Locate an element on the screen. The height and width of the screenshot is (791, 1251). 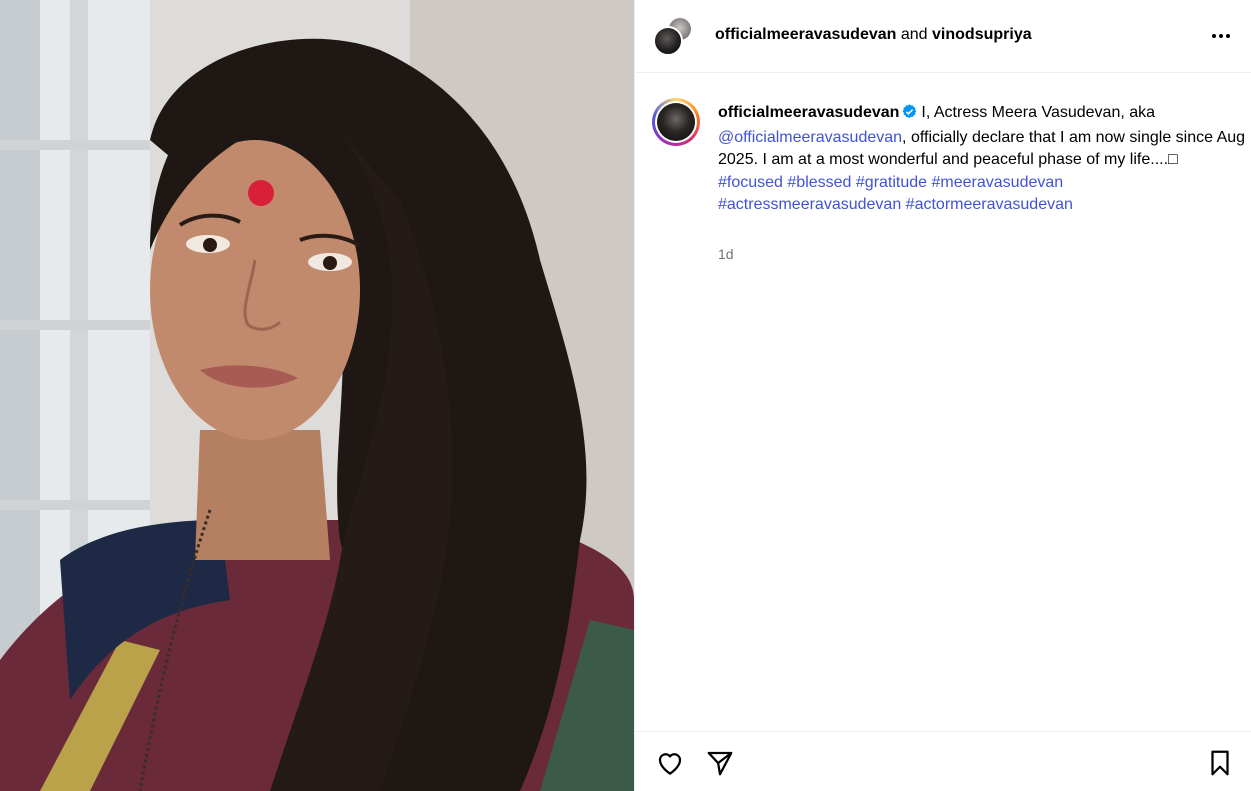
post-header: officialmeeravasudevan and vinodsupriya is located at coordinates (943, 36).